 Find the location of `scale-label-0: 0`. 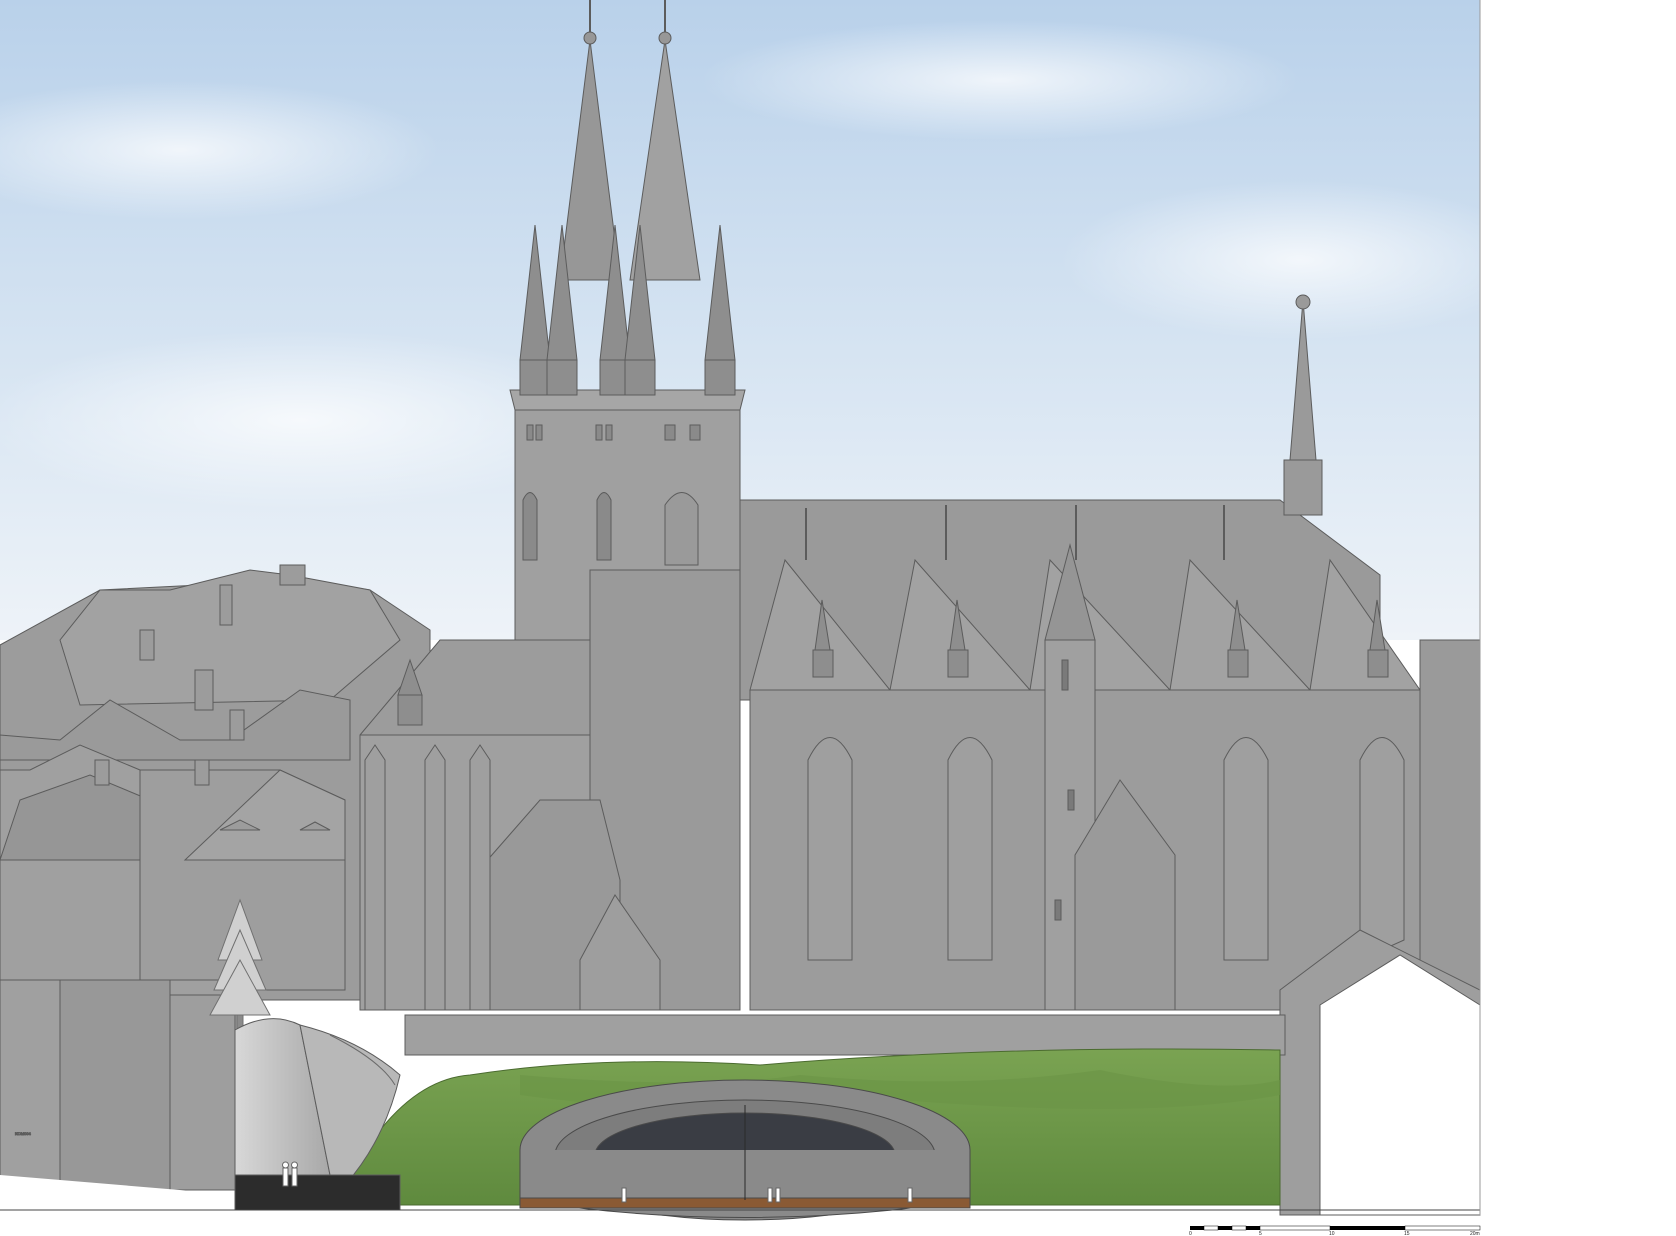

scale-label-0: 0 is located at coordinates (1190, 1233).